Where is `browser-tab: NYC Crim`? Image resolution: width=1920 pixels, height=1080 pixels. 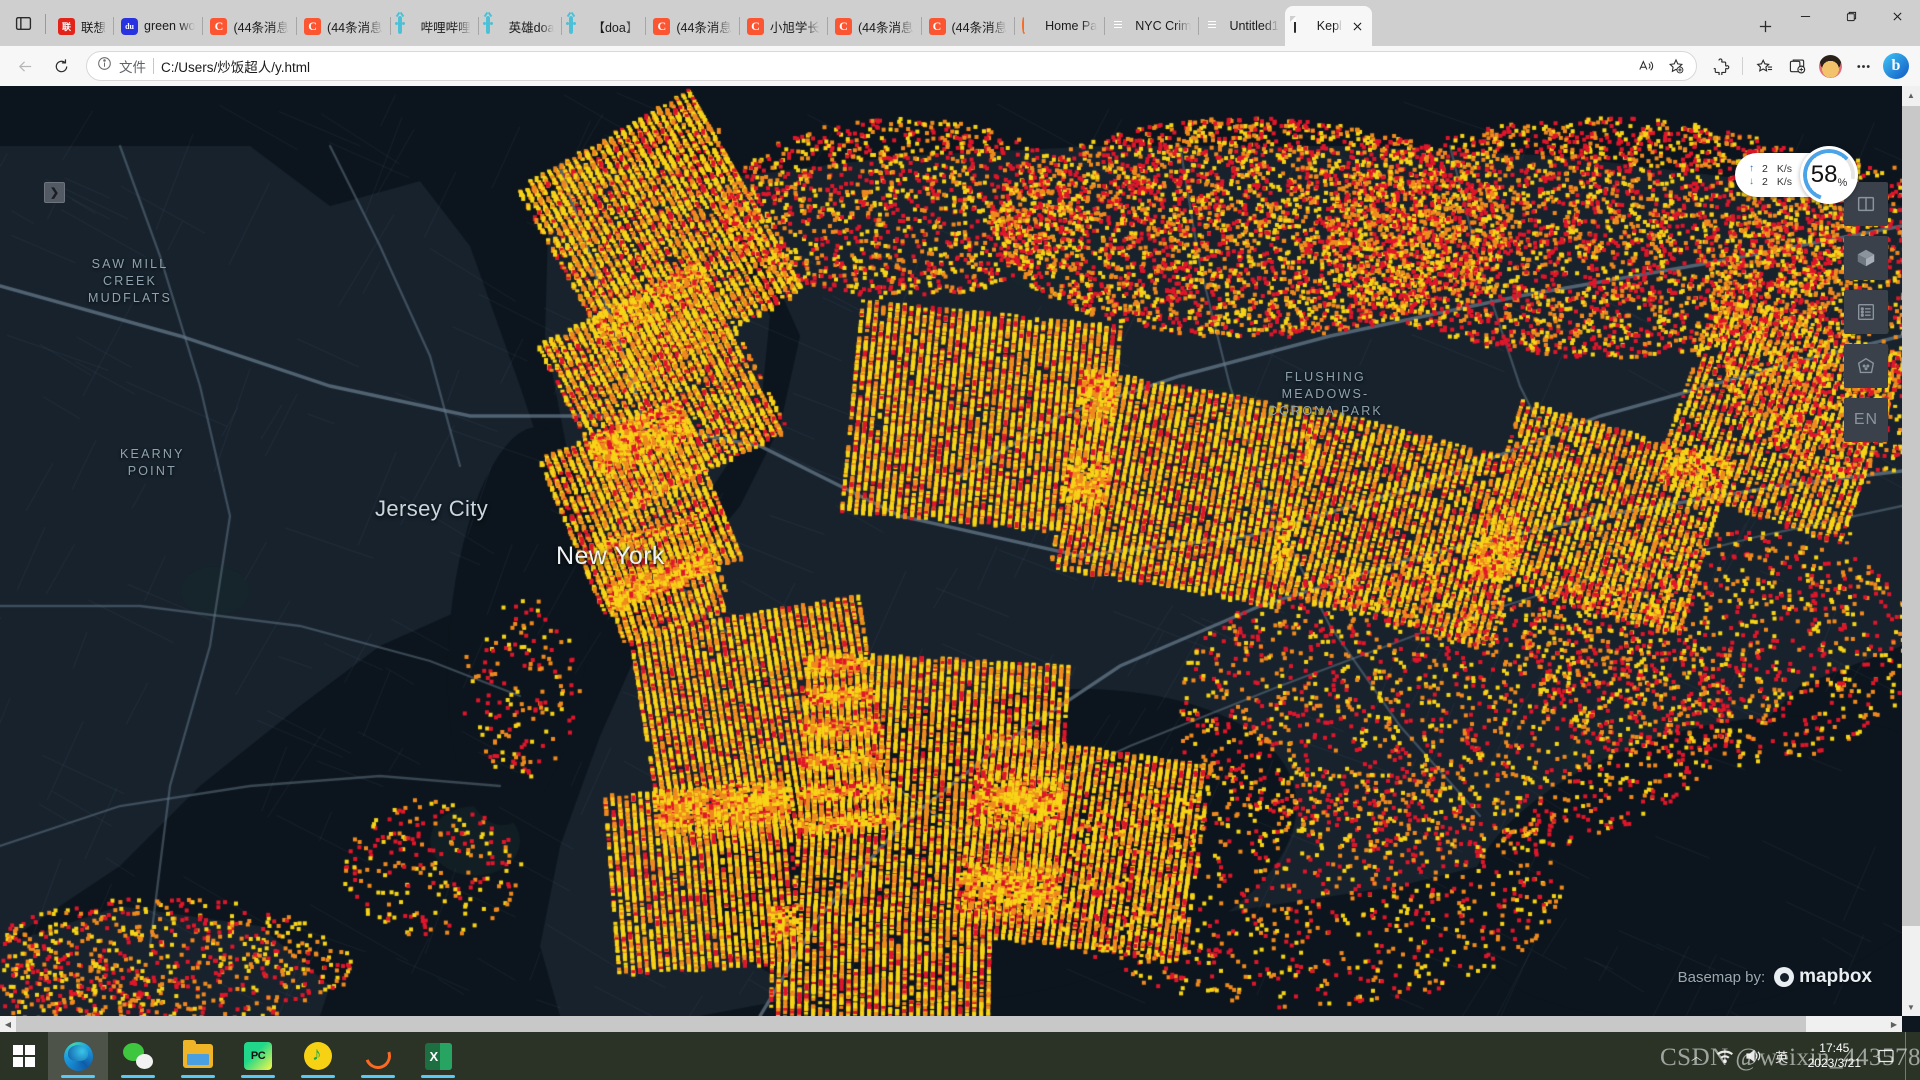 browser-tab: NYC Crim is located at coordinates (1151, 26).